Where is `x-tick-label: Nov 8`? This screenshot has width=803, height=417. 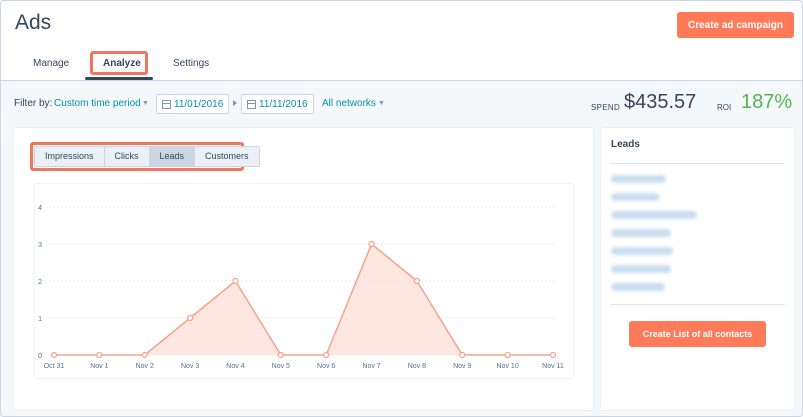 x-tick-label: Nov 8 is located at coordinates (417, 366).